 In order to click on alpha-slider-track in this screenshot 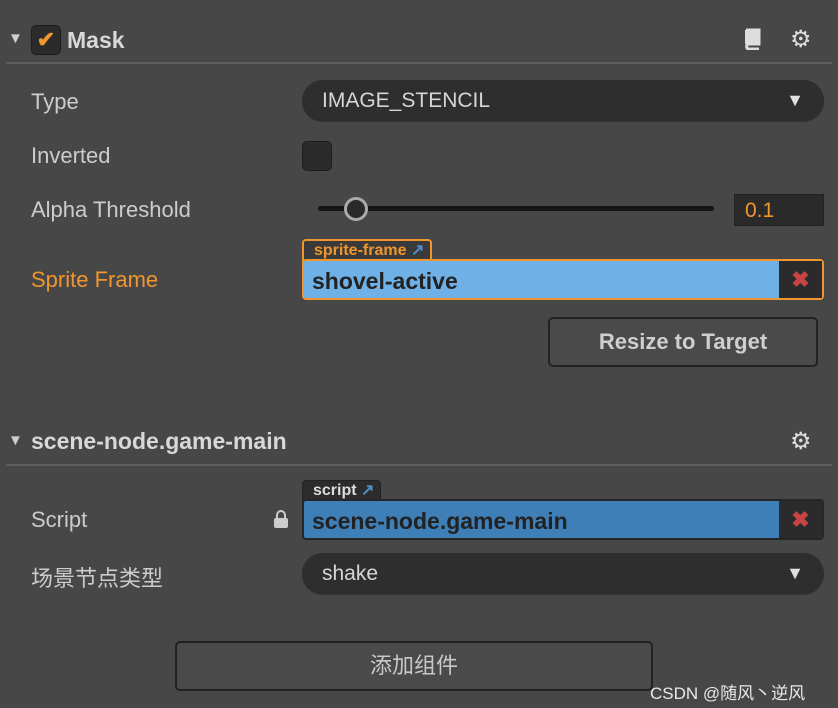, I will do `click(516, 208)`.